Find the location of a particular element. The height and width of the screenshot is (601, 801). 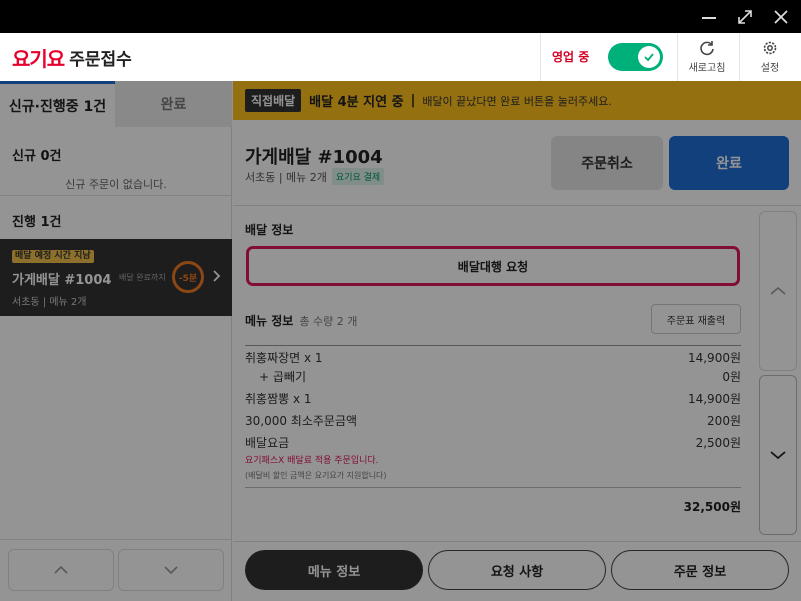

menu-option-price: 0원 is located at coordinates (731, 377).